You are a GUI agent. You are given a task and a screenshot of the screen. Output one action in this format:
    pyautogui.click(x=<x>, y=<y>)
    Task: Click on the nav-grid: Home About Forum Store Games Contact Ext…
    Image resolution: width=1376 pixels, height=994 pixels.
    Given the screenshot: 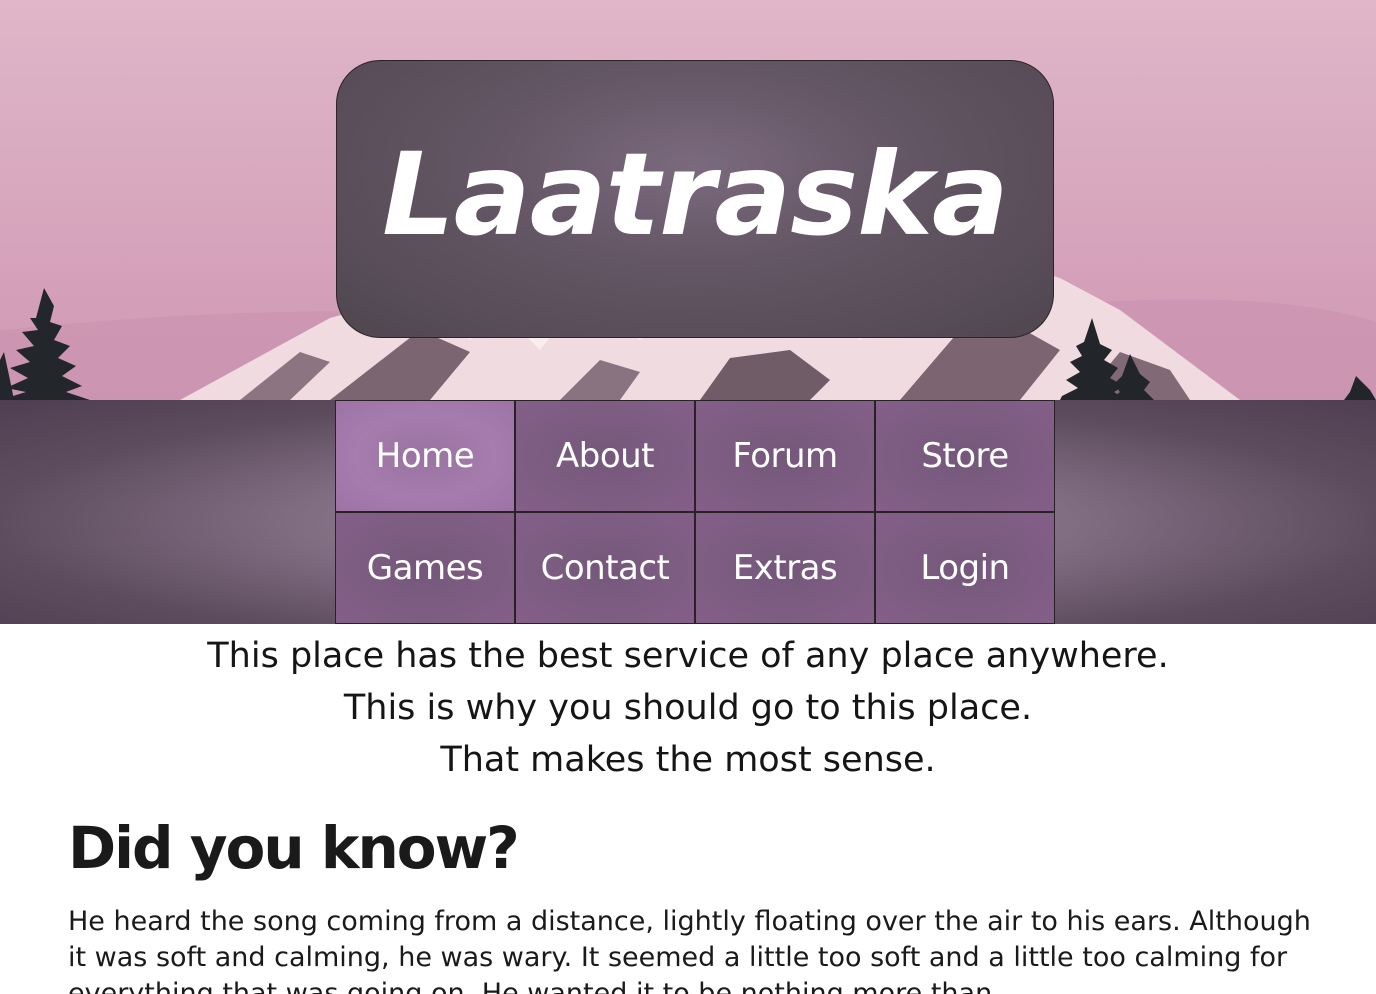 What is the action you would take?
    pyautogui.click(x=695, y=512)
    